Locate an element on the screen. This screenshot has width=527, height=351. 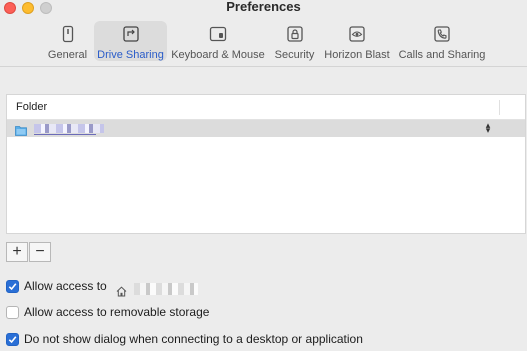
tab-drive-sharing: Drive Sharing is located at coordinates (130, 41).